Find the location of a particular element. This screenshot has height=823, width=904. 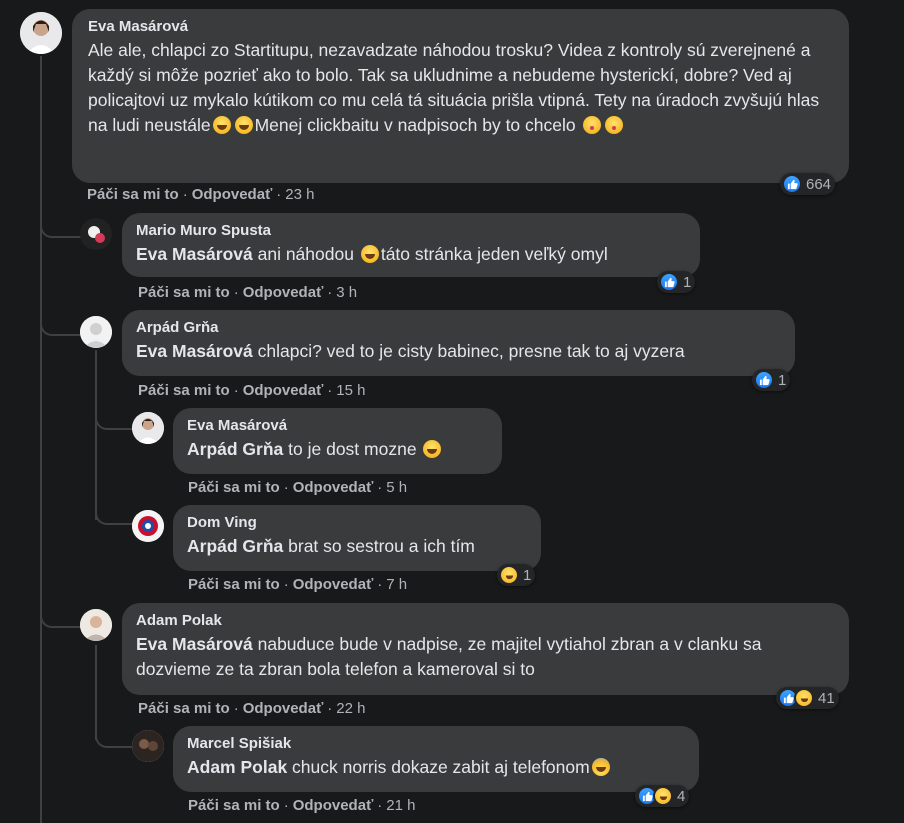

reaction-summary: 41 is located at coordinates (807, 698).